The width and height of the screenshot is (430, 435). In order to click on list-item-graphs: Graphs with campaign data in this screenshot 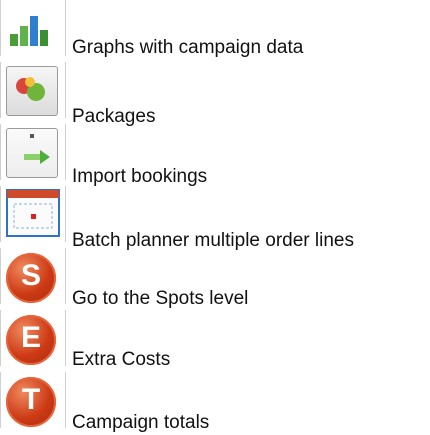, I will do `click(215, 29)`.